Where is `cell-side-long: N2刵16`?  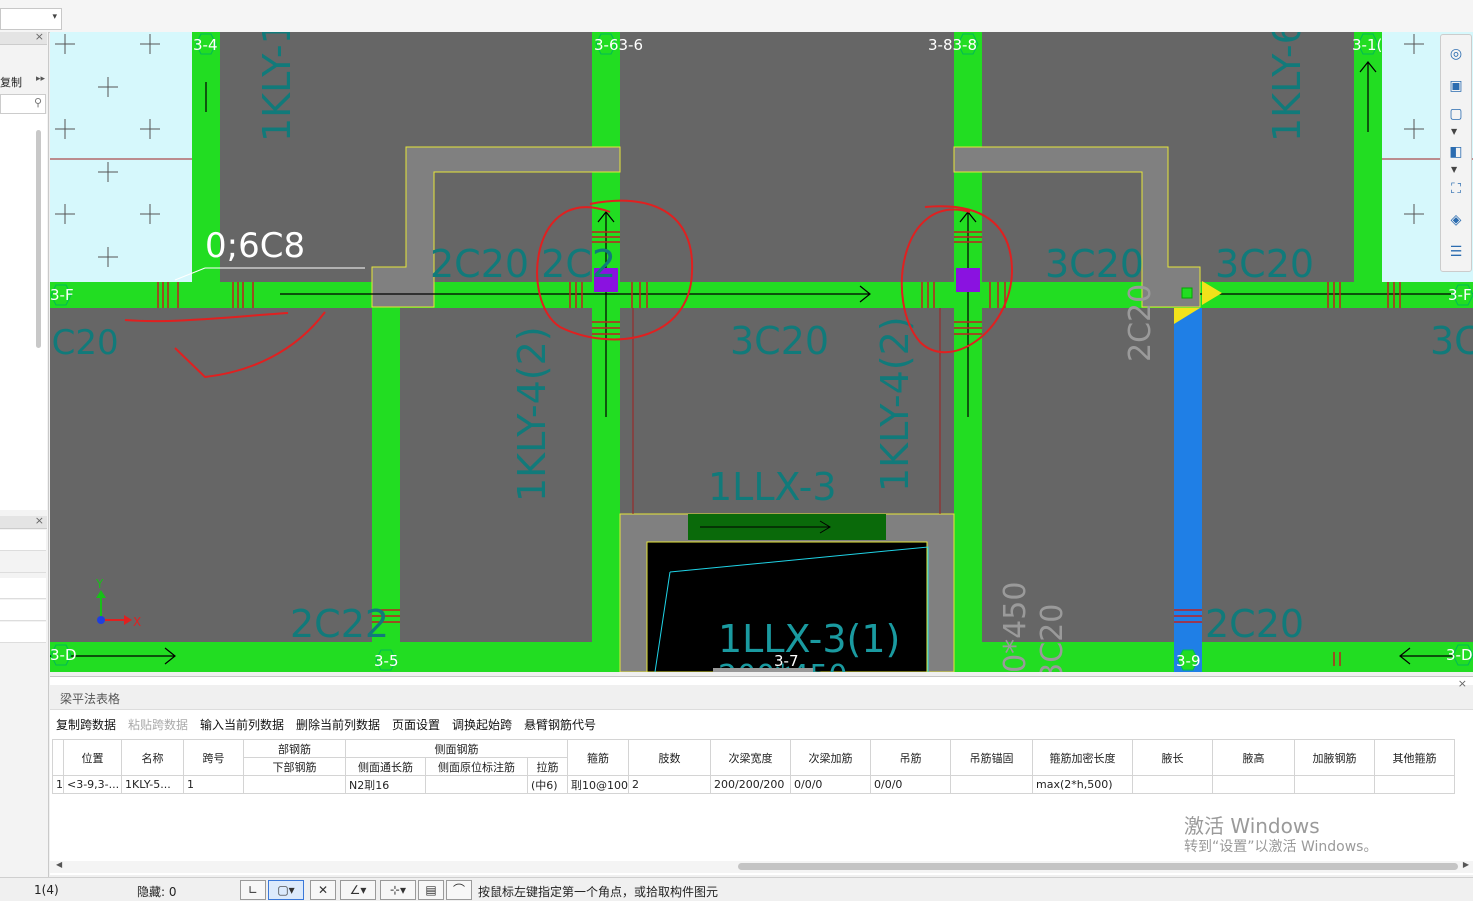
cell-side-long: N2刵16 is located at coordinates (385, 784).